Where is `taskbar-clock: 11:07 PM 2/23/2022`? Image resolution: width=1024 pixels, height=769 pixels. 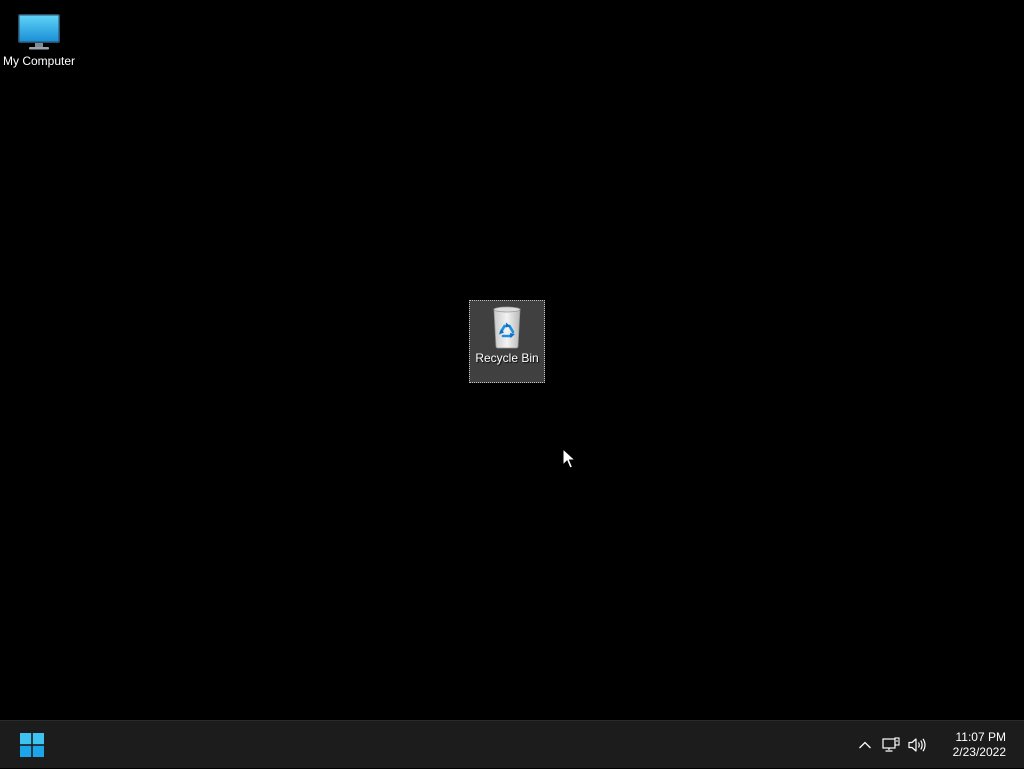 taskbar-clock: 11:07 PM 2/23/2022 is located at coordinates (977, 745).